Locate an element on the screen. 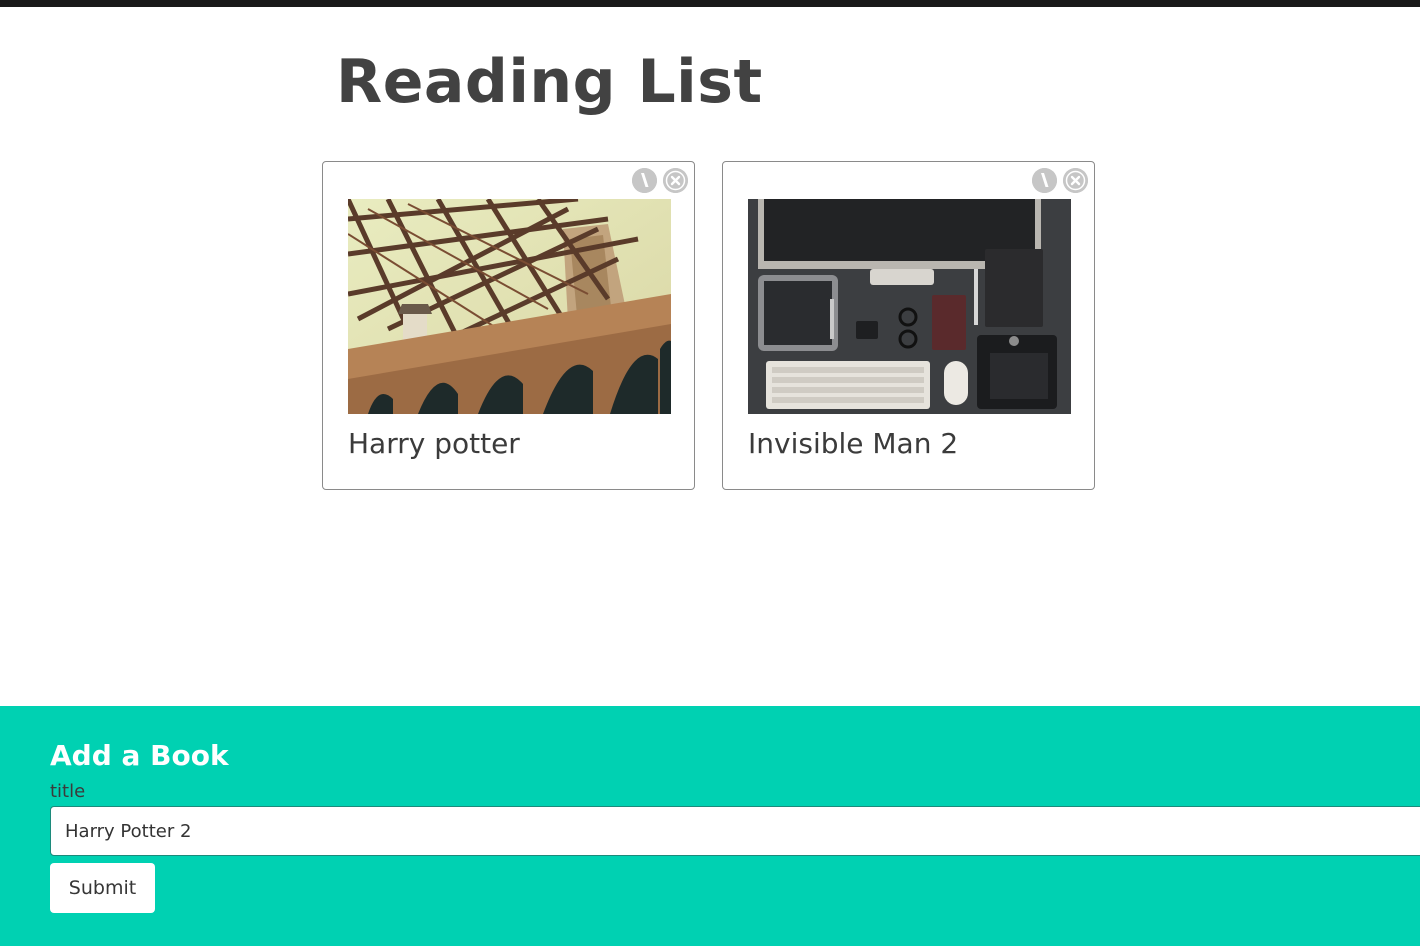 The height and width of the screenshot is (946, 1420). book-title: Harry potter is located at coordinates (434, 443).